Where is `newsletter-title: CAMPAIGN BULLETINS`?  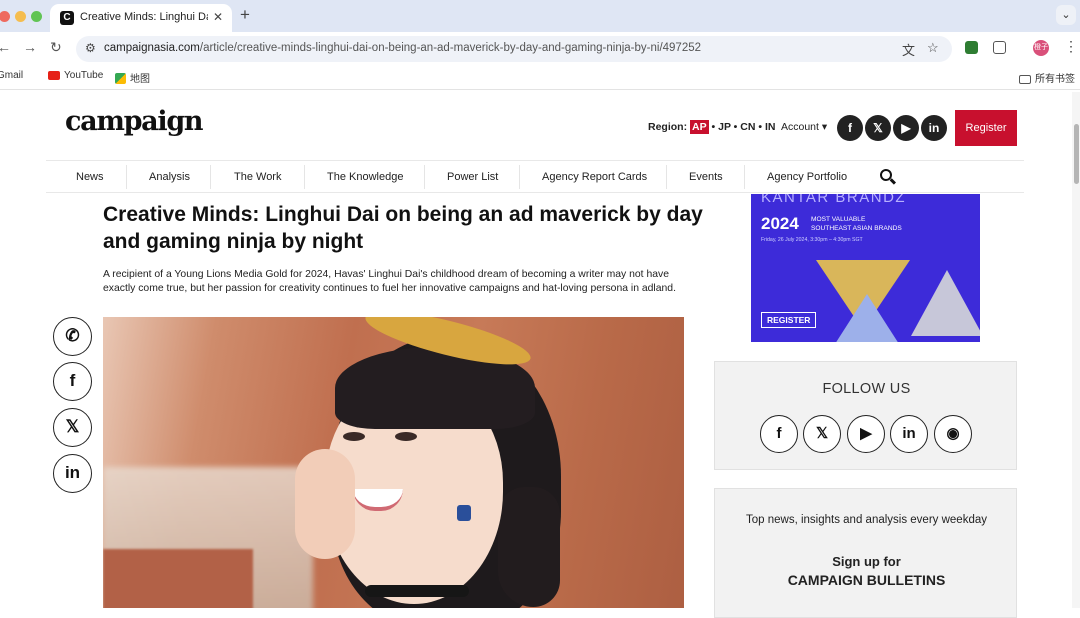 newsletter-title: CAMPAIGN BULLETINS is located at coordinates (866, 580).